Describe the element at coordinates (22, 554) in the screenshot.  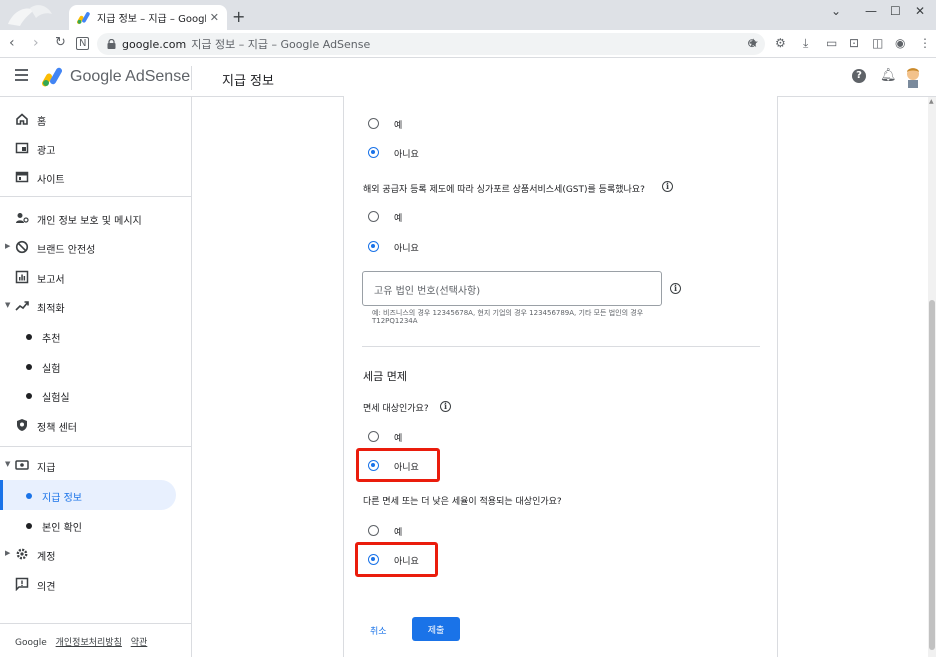
I see `gear-icon` at that location.